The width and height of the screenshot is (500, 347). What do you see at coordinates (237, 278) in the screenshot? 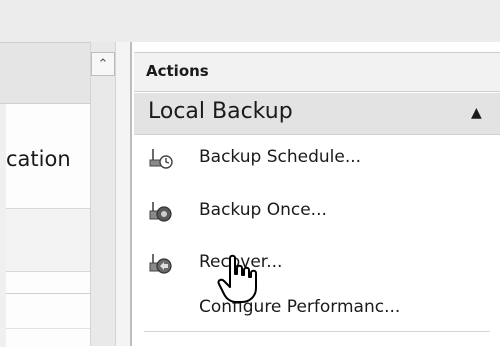
I see `hand-pointer-cursor-icon` at bounding box center [237, 278].